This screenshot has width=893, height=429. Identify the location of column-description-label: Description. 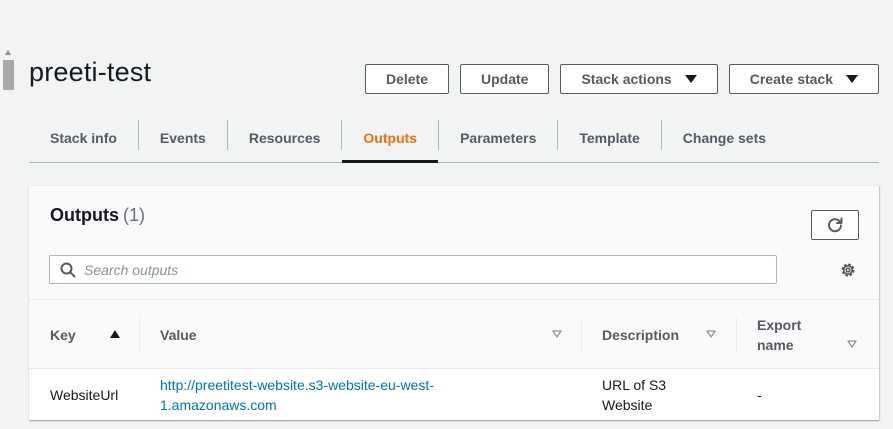
(641, 334).